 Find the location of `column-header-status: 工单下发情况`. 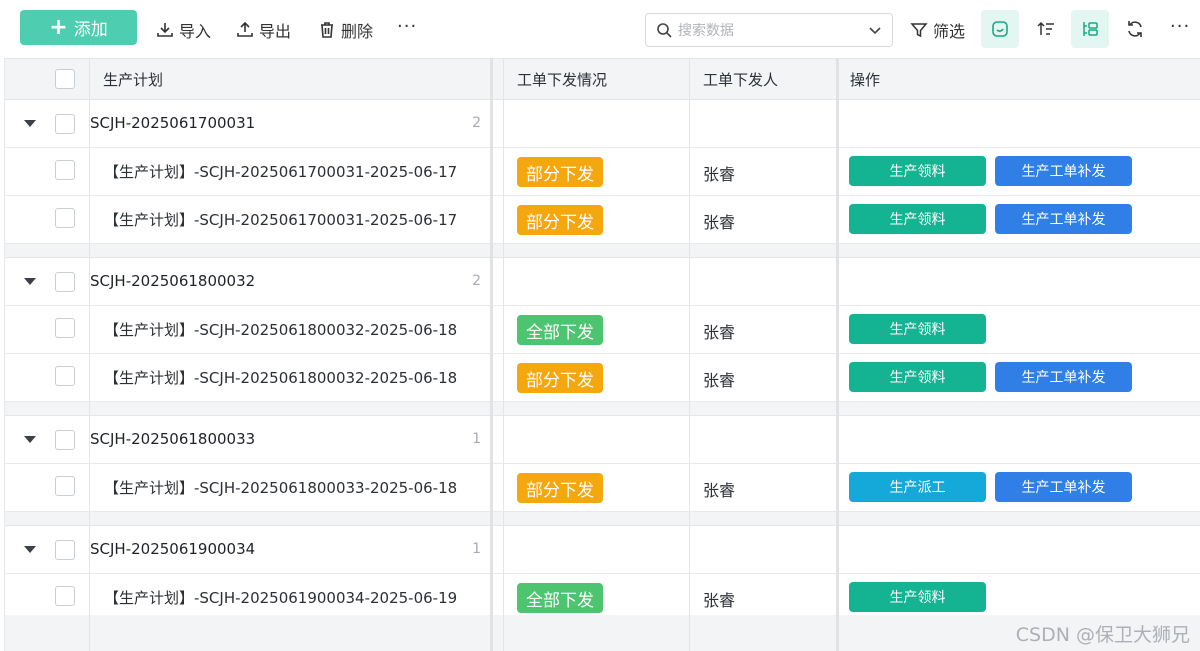

column-header-status: 工单下发情况 is located at coordinates (562, 79).